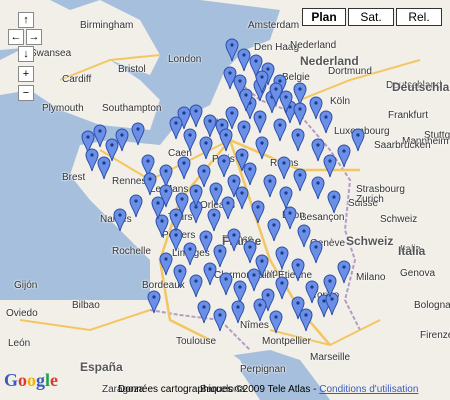 This screenshot has height=400, width=450. I want to click on city-label: London, so click(185, 59).